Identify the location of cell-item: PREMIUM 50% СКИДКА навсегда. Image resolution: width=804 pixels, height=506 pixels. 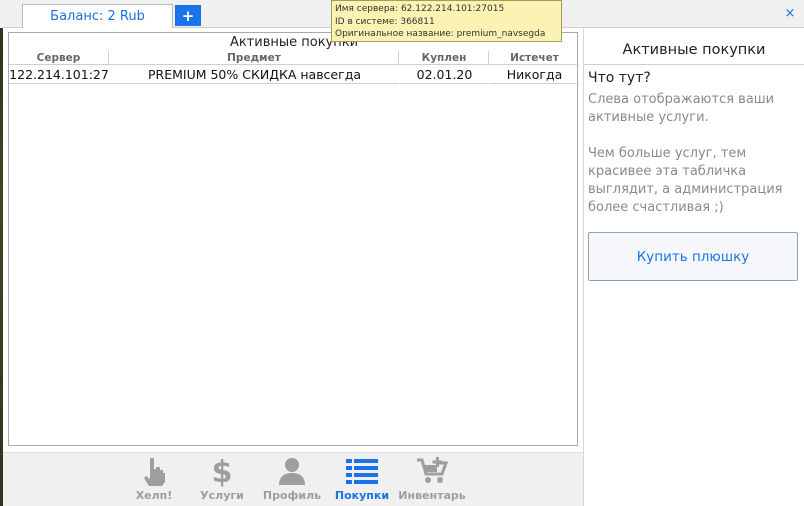
(254, 75).